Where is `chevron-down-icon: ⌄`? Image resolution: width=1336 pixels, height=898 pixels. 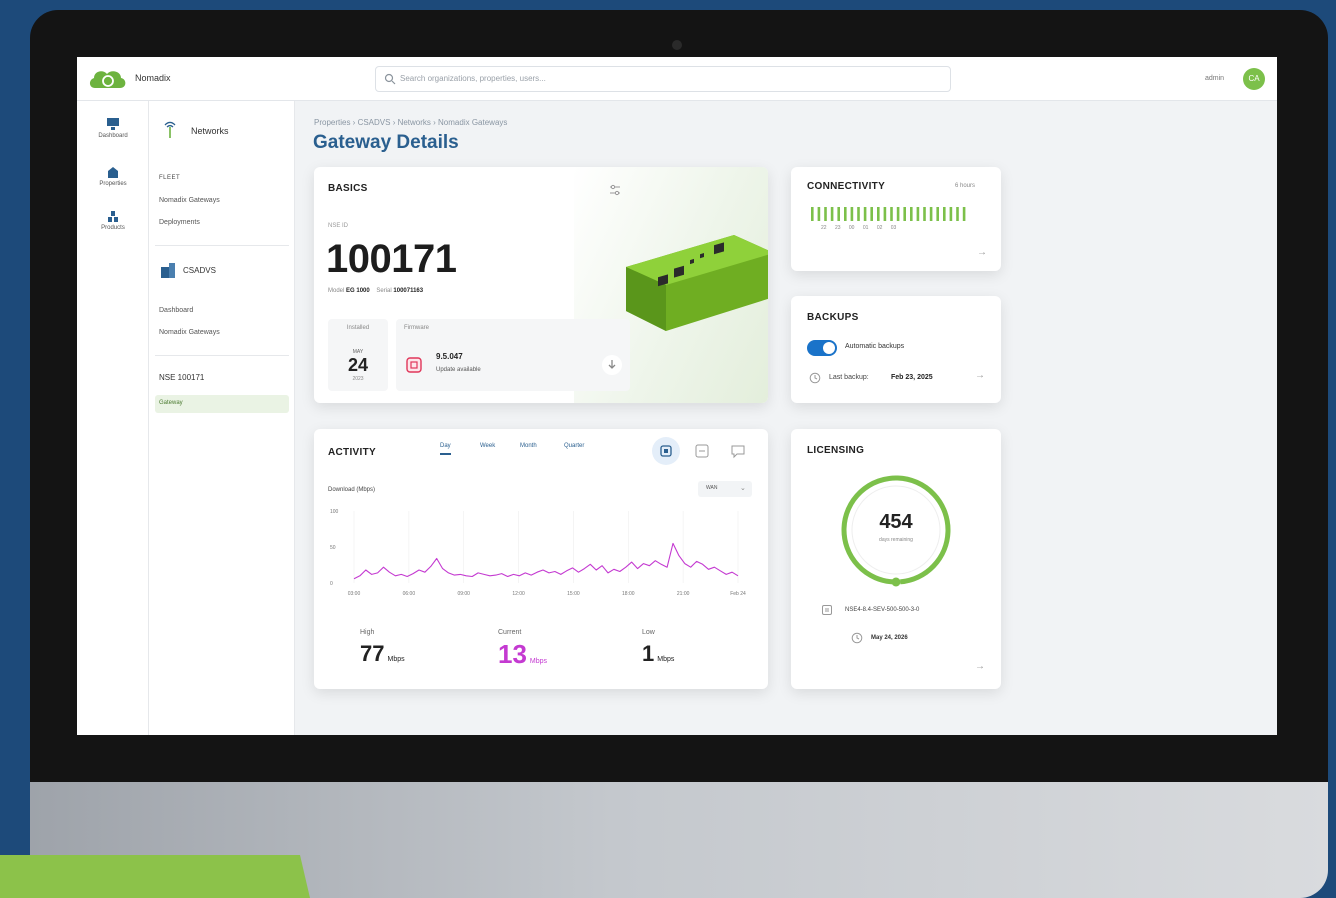
chevron-down-icon: ⌄ is located at coordinates (743, 488).